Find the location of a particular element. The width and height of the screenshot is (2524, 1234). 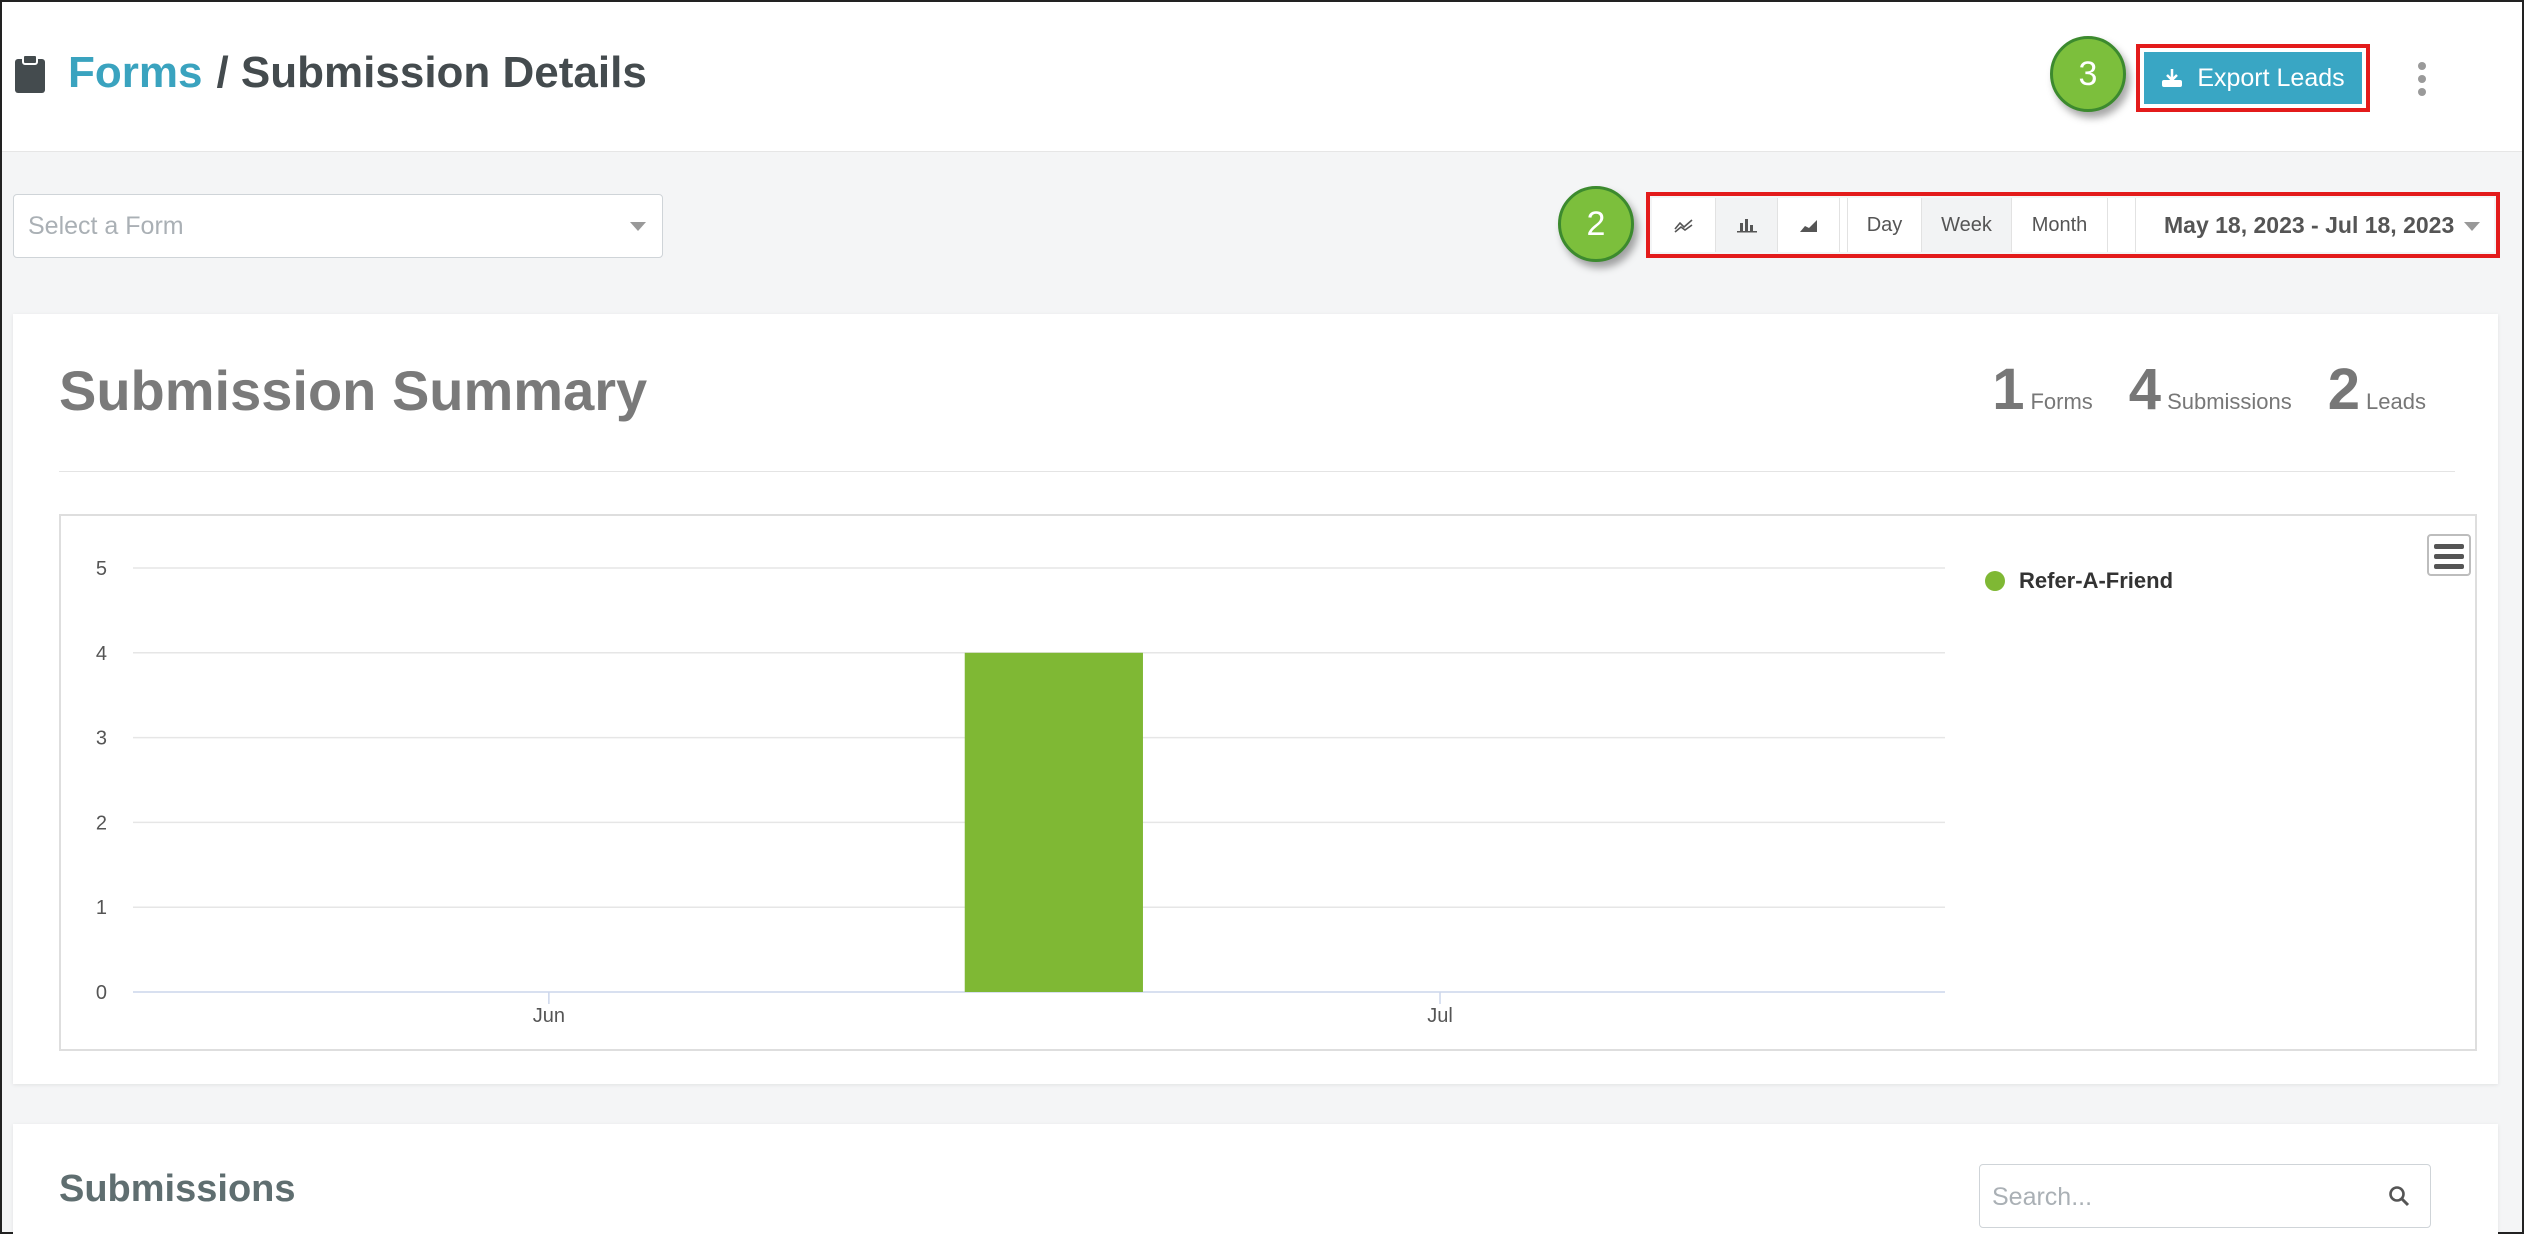

area-chart-button is located at coordinates (1809, 225).